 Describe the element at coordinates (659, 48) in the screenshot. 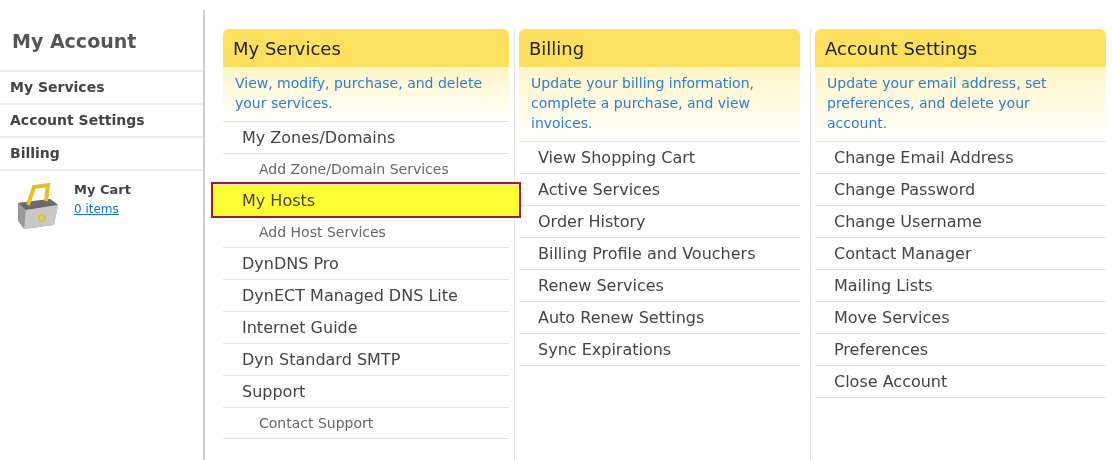

I see `panel-header: Billing` at that location.